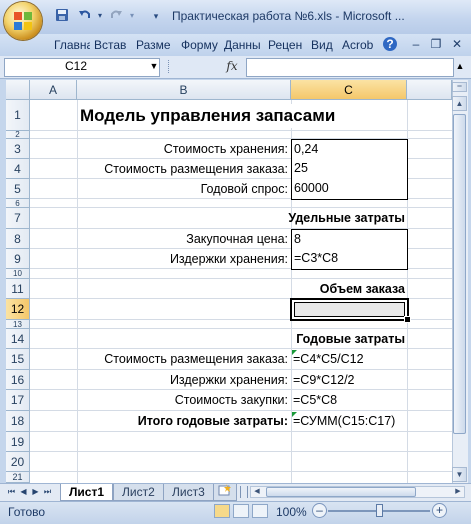 The width and height of the screenshot is (471, 524). What do you see at coordinates (18, 289) in the screenshot?
I see `row-header-11: 11` at bounding box center [18, 289].